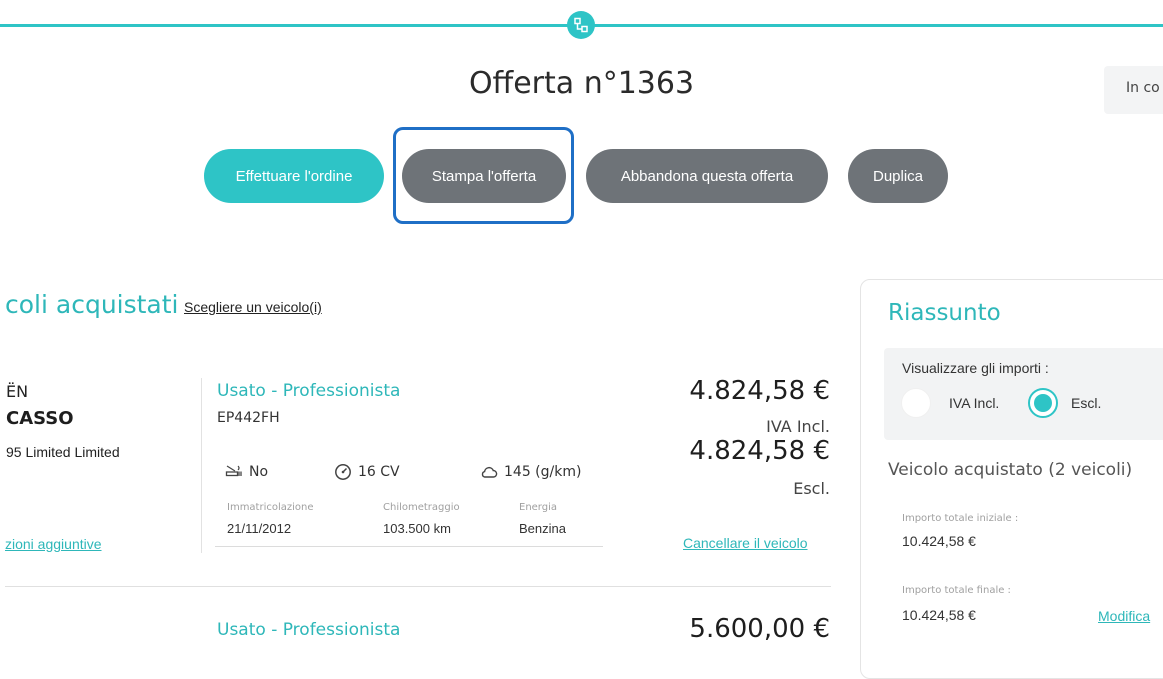 The width and height of the screenshot is (1163, 679). What do you see at coordinates (1086, 403) in the screenshot?
I see `radio-excl-label: Escl.` at bounding box center [1086, 403].